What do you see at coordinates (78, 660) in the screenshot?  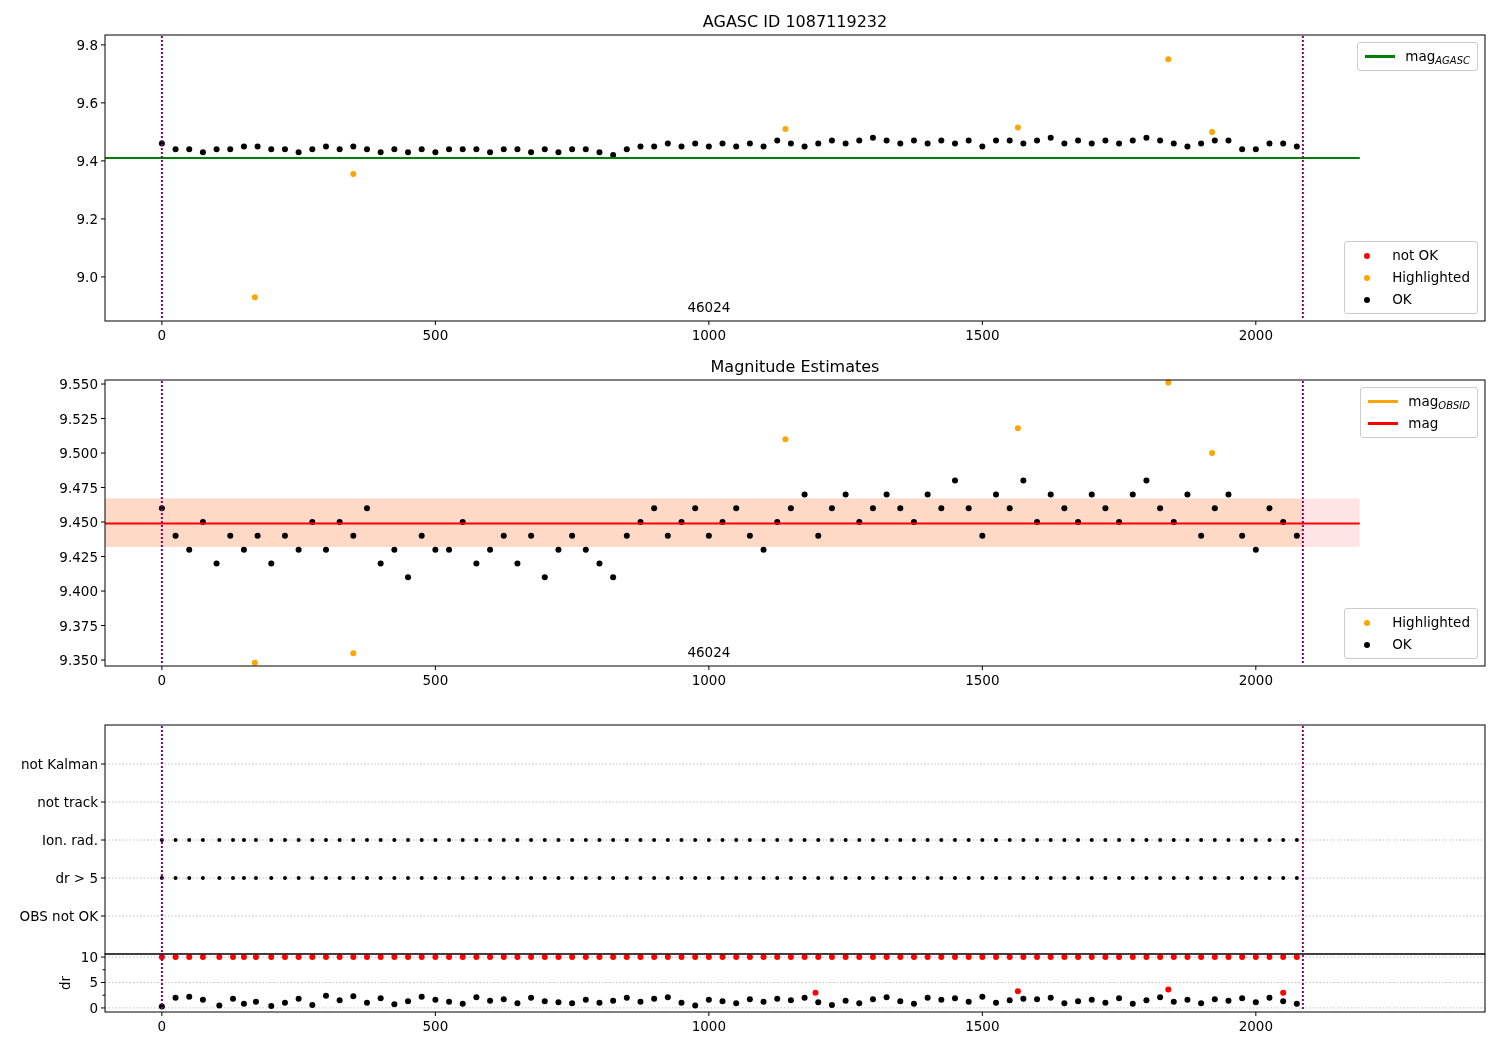 I see `y-tick-label: 9.350` at bounding box center [78, 660].